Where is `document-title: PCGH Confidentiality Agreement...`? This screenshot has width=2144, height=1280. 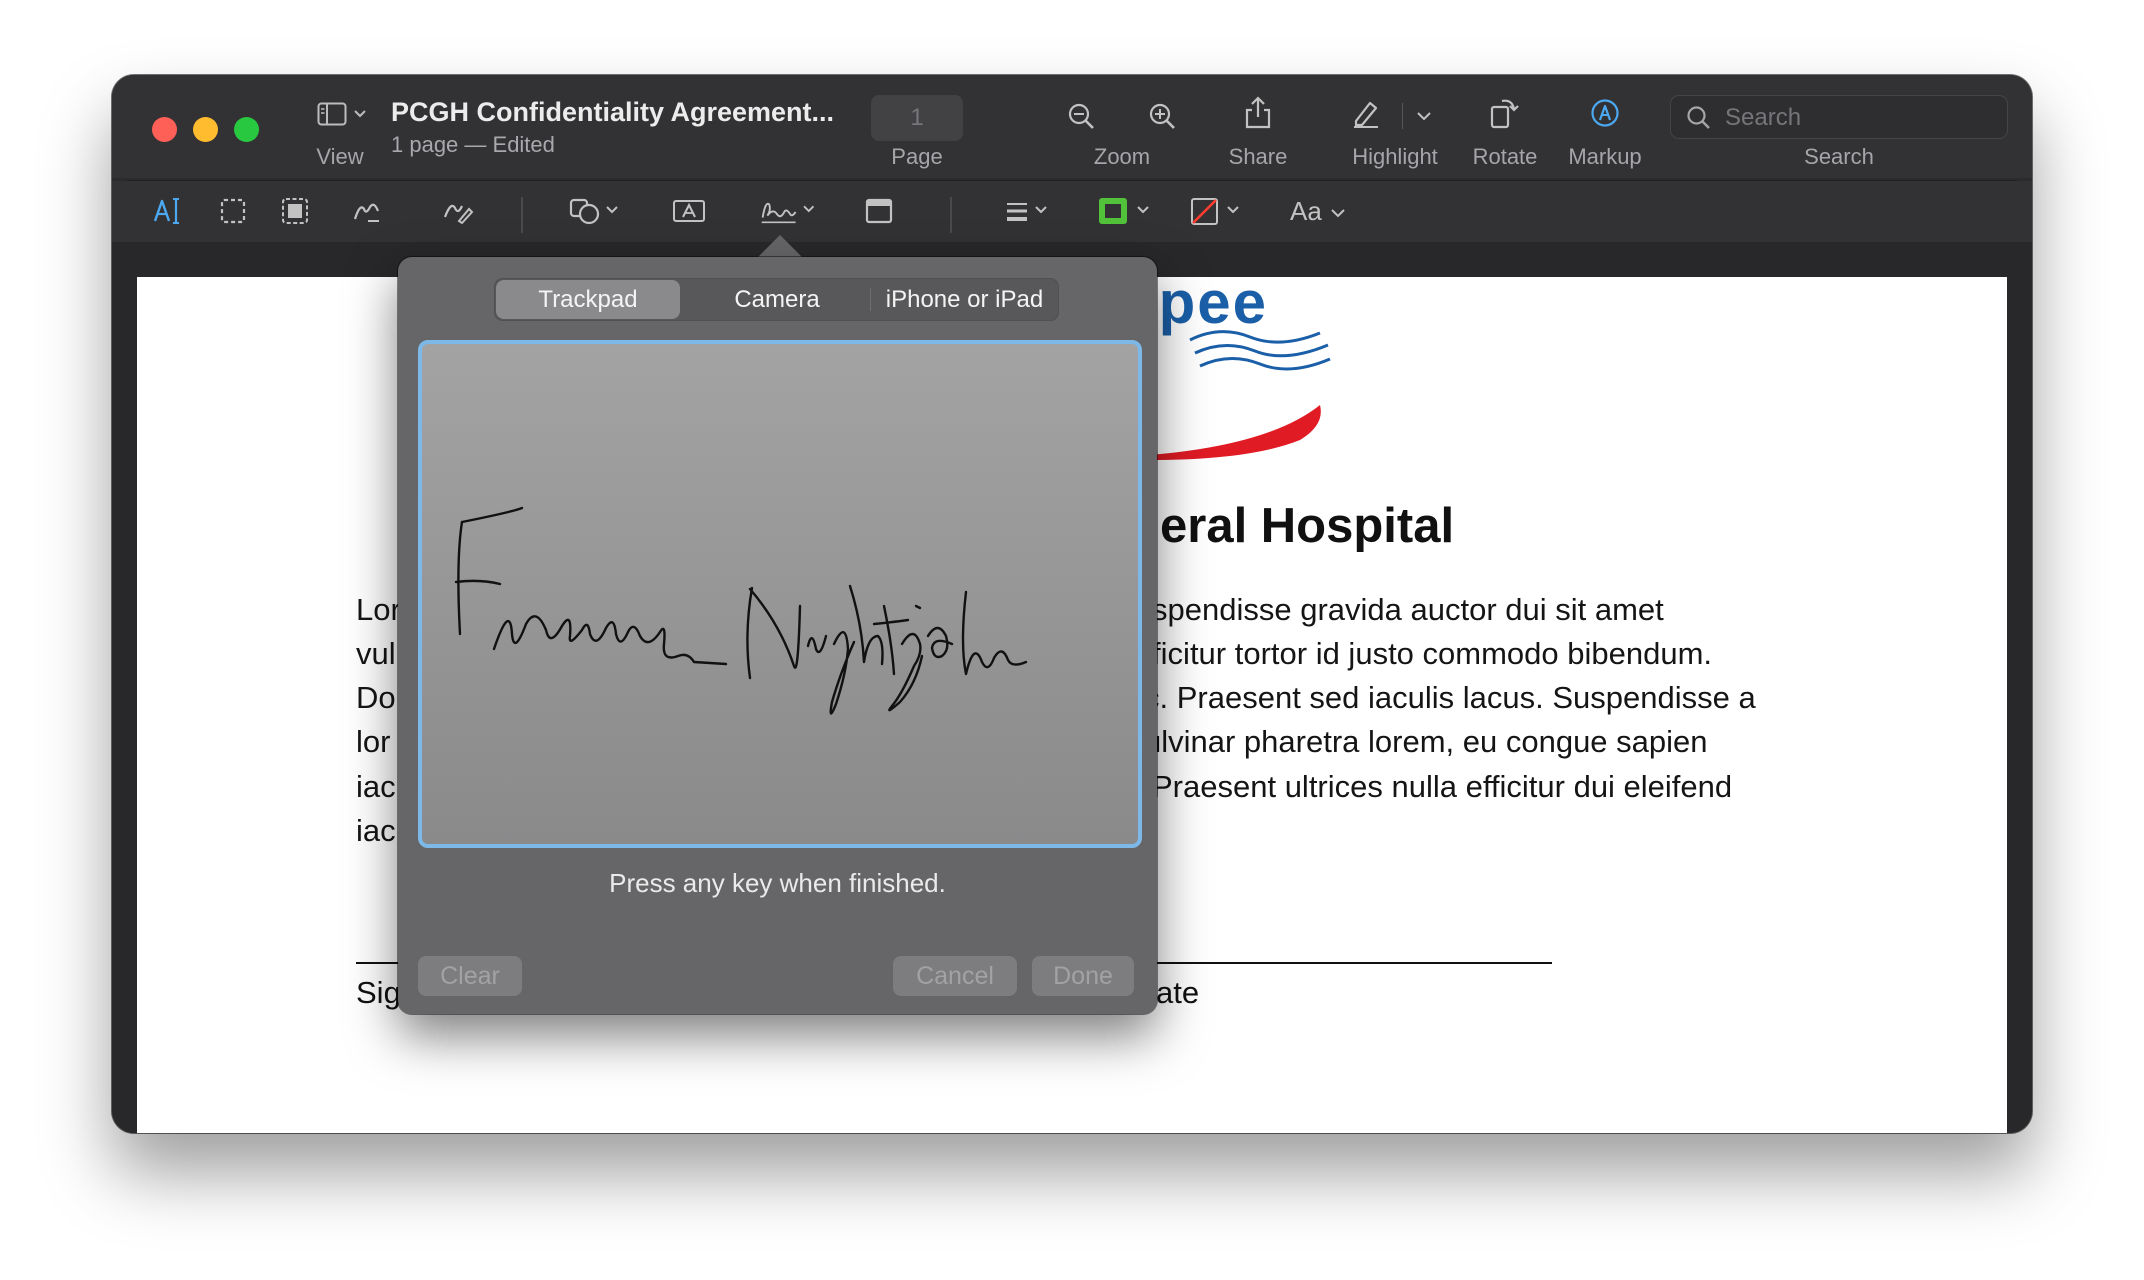
document-title: PCGH Confidentiality Agreement... is located at coordinates (613, 112).